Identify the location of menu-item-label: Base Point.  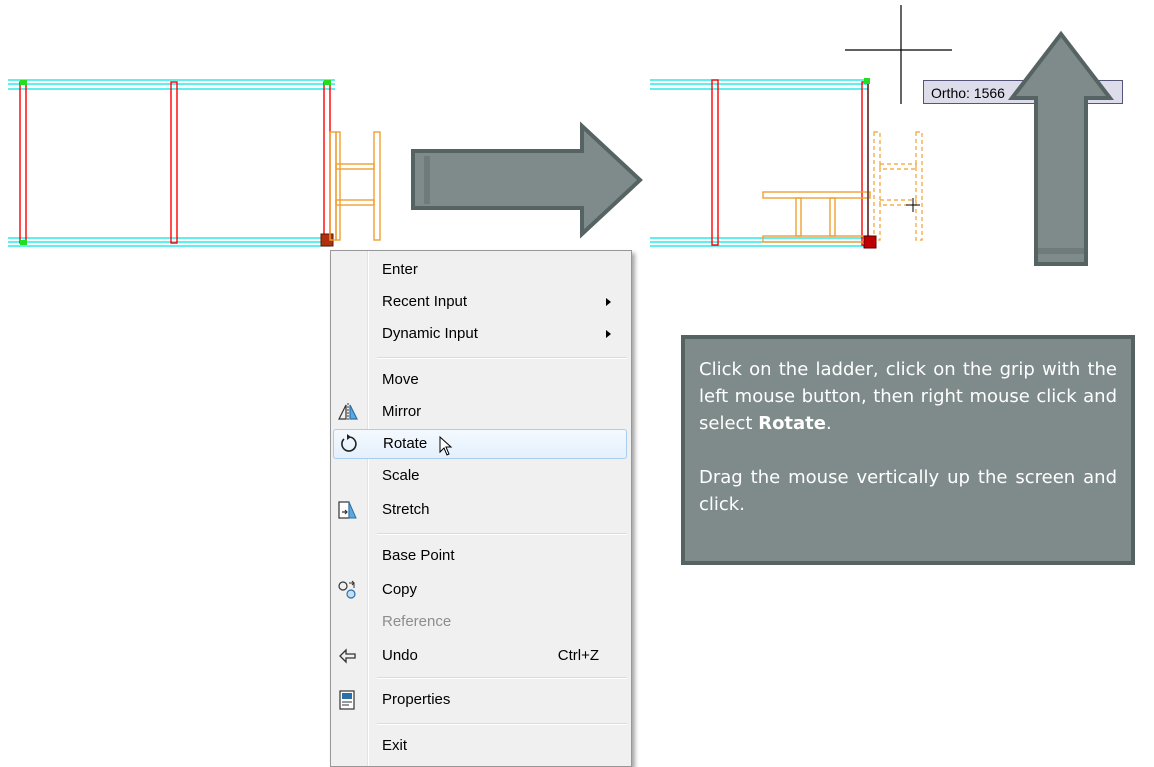
(418, 555).